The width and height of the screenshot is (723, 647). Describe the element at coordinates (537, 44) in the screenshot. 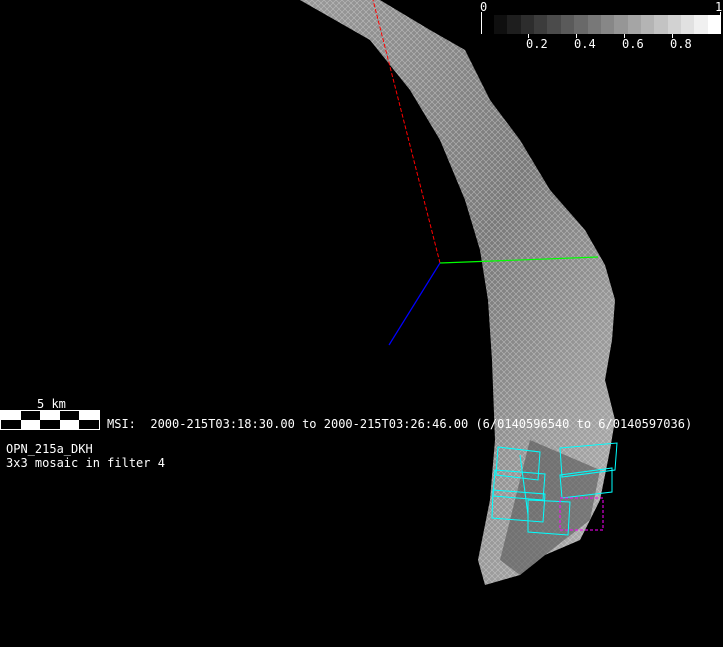

I see `colorbar-label: 0.2` at that location.